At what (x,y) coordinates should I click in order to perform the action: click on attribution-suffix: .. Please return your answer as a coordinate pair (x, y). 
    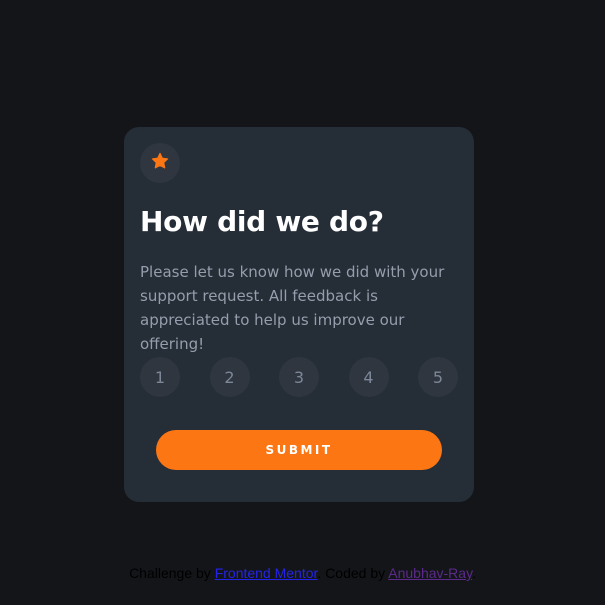
    Looking at the image, I should click on (474, 573).